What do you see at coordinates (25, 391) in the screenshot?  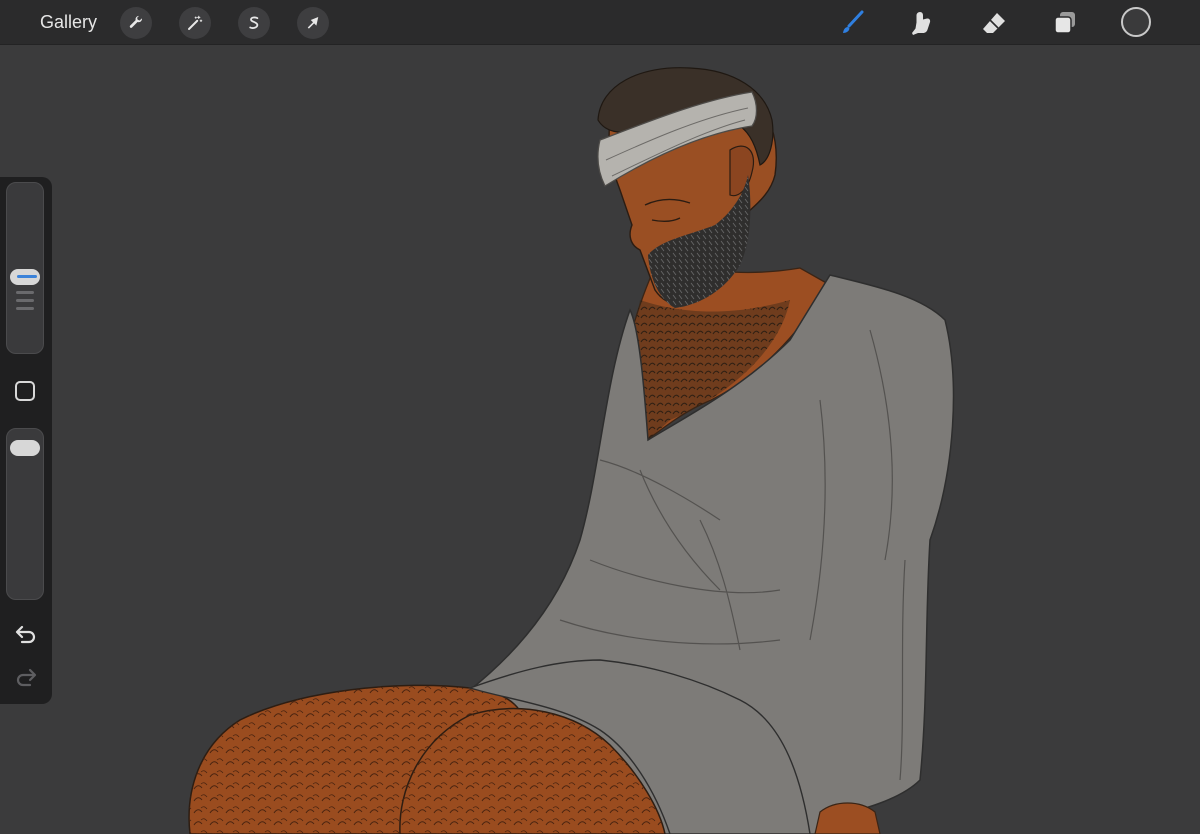 I see `modify-square-button` at bounding box center [25, 391].